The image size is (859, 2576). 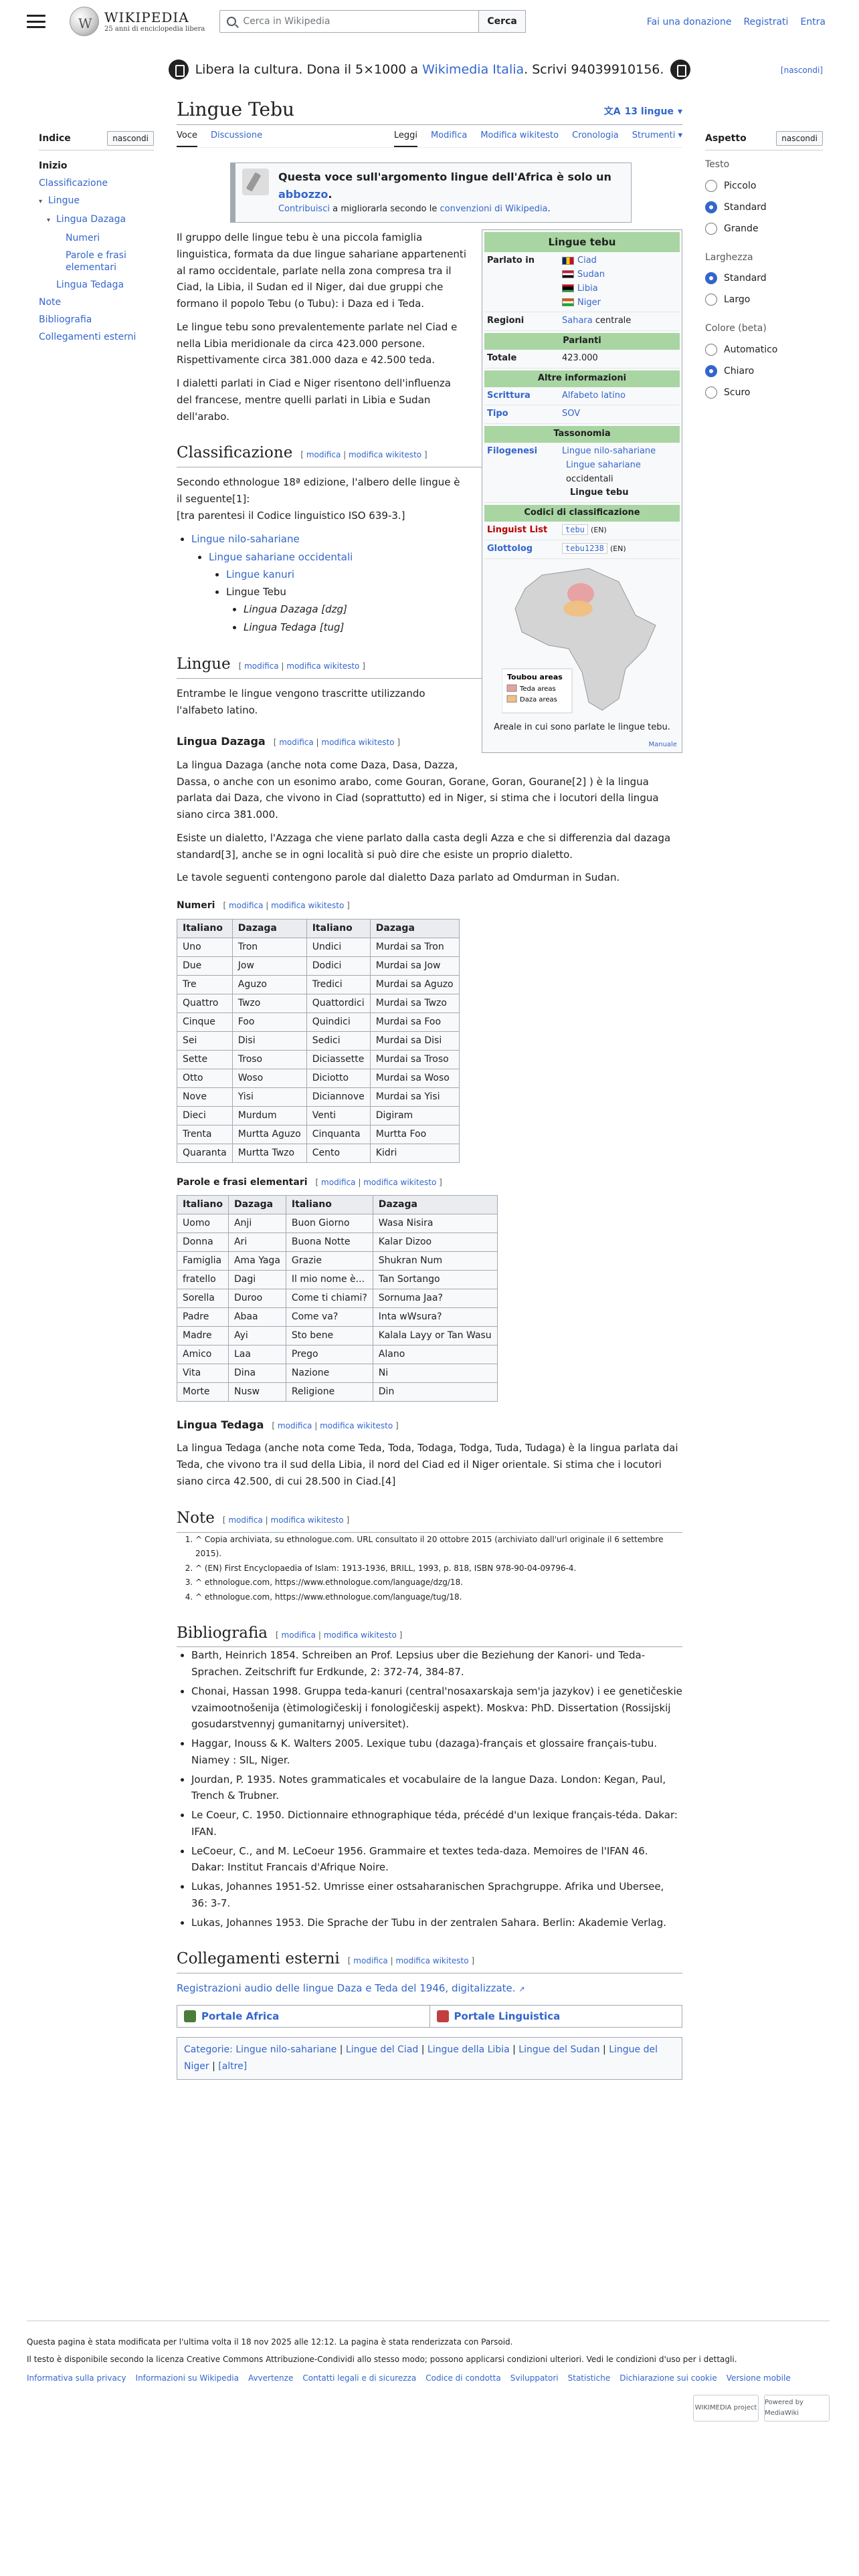 What do you see at coordinates (764, 208) in the screenshot?
I see `radio-standard: Standard` at bounding box center [764, 208].